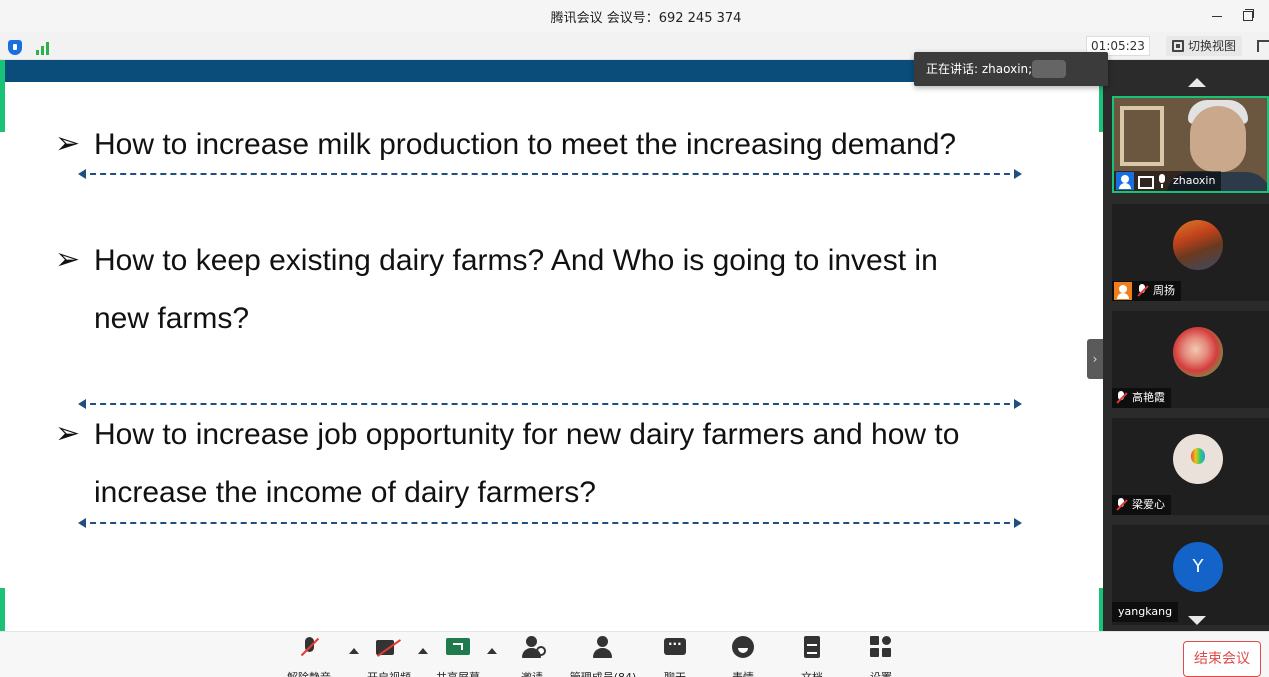 The width and height of the screenshot is (1269, 677). I want to click on unmute-button: 解除静音, so click(309, 656).